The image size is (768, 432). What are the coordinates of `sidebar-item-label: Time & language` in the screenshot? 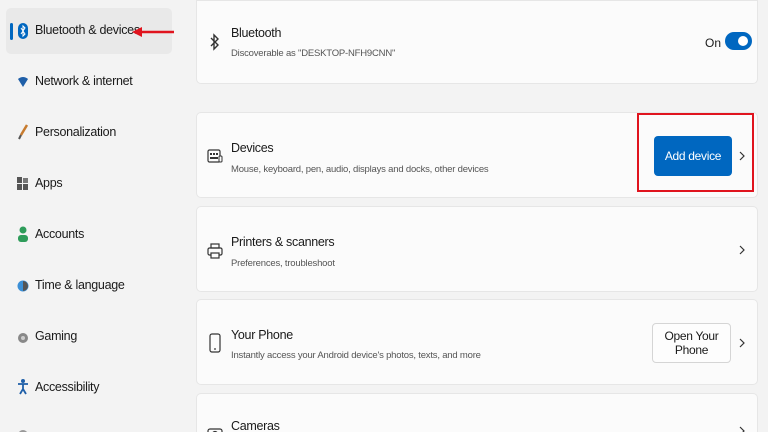 It's located at (80, 285).